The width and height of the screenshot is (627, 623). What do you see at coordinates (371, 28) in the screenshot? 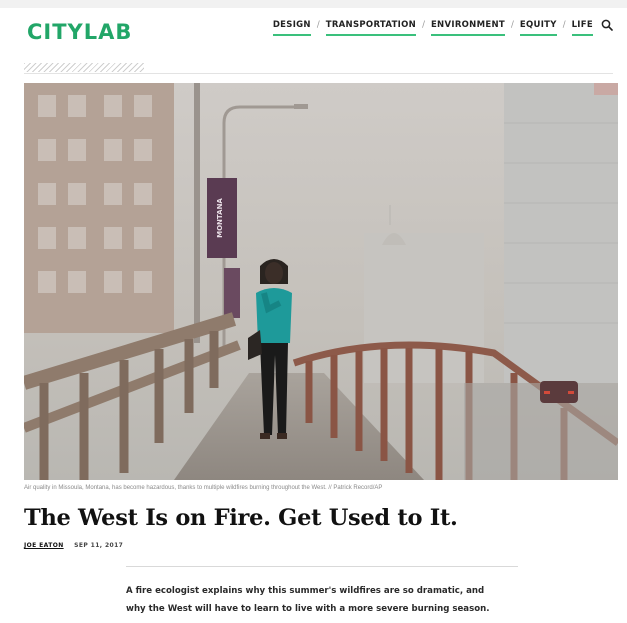
I see `nav-item-transportation: TRANSPORTATION` at bounding box center [371, 28].